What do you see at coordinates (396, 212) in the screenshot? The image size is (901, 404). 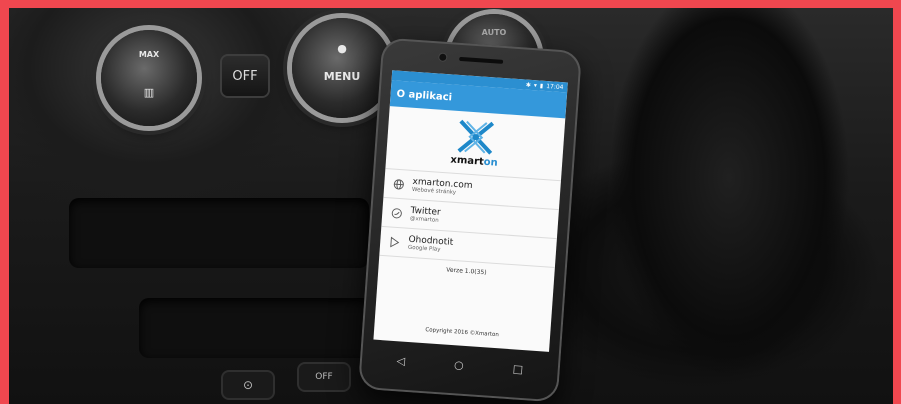 I see `twitter-icon` at bounding box center [396, 212].